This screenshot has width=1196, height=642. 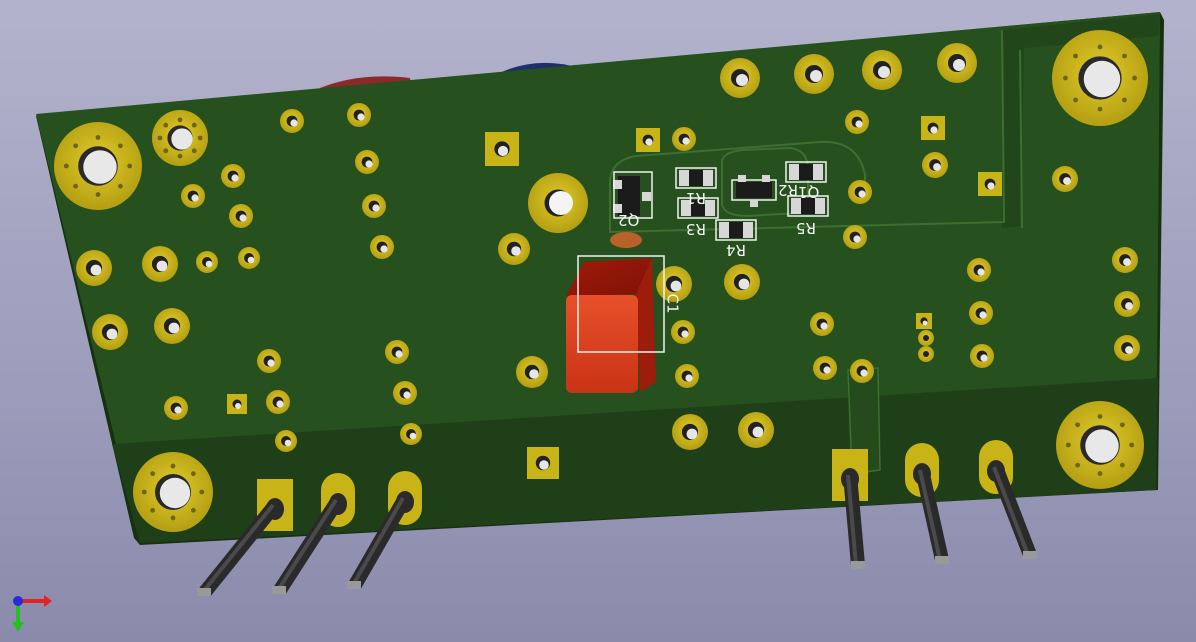 What do you see at coordinates (788, 190) in the screenshot?
I see `designator-r2: R2` at bounding box center [788, 190].